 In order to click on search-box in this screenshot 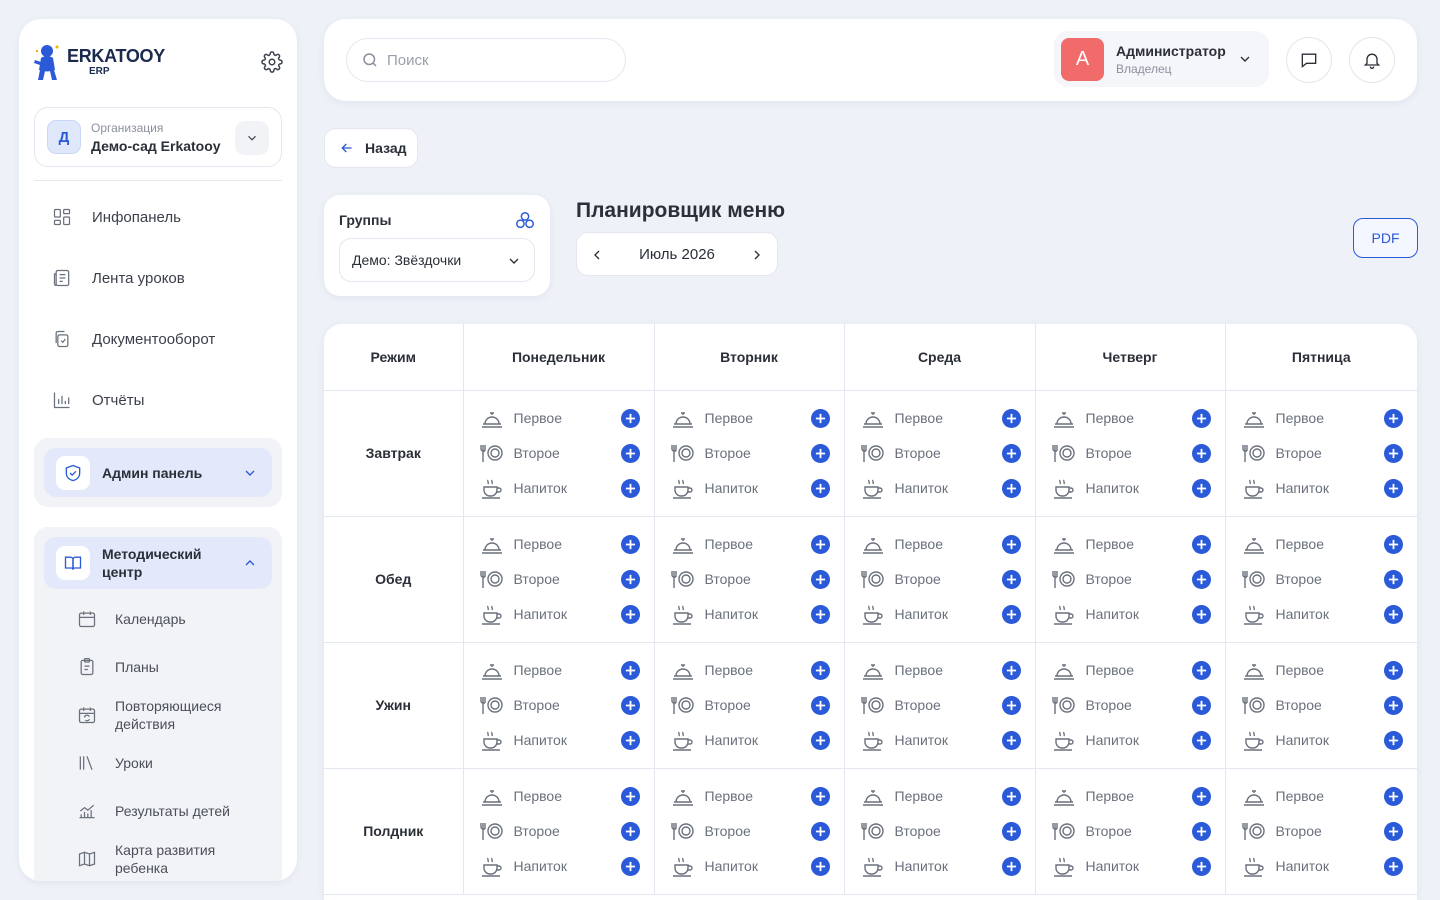, I will do `click(486, 60)`.